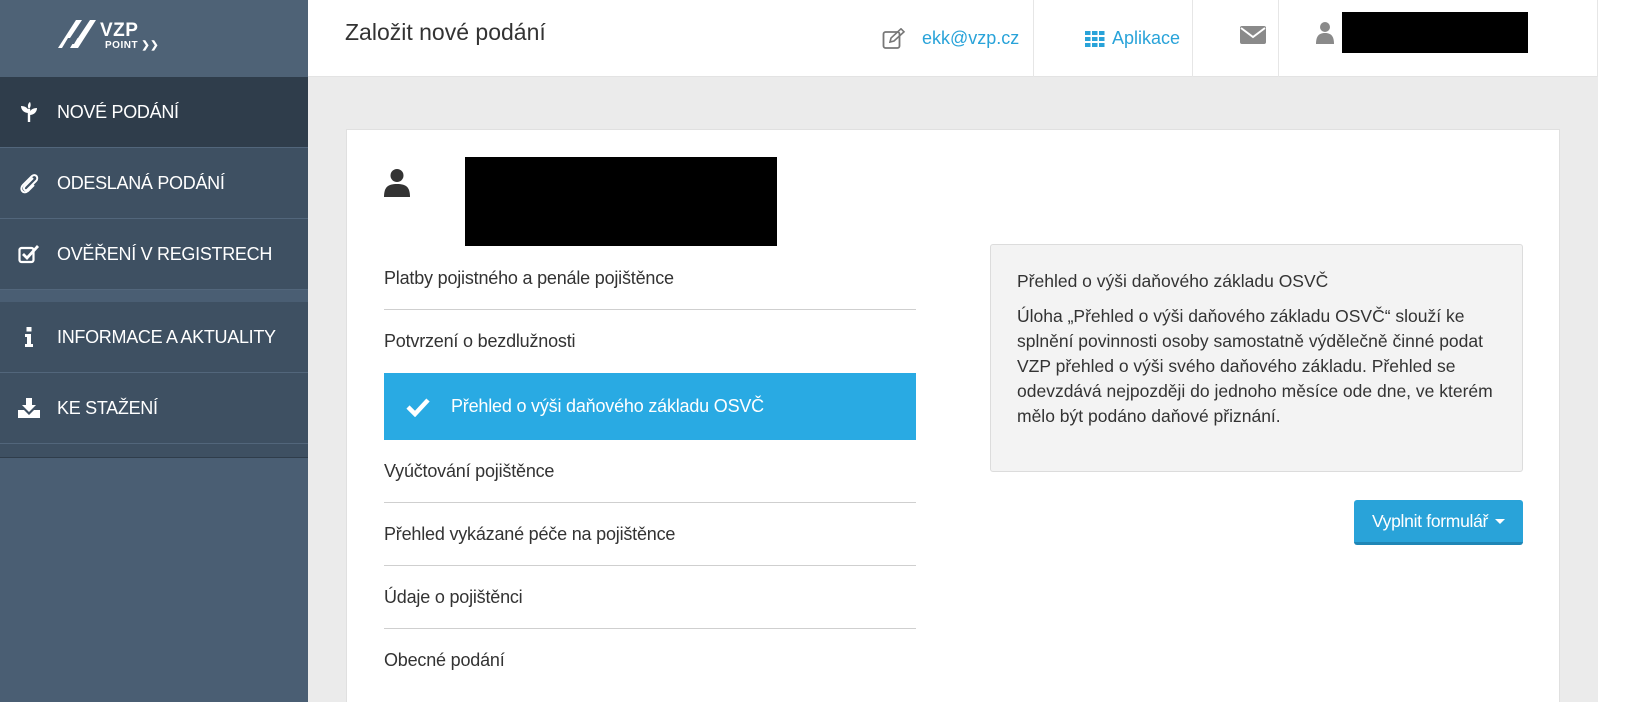 This screenshot has width=1632, height=702. I want to click on fill-form-label: Vyplnit formulář, so click(1430, 520).